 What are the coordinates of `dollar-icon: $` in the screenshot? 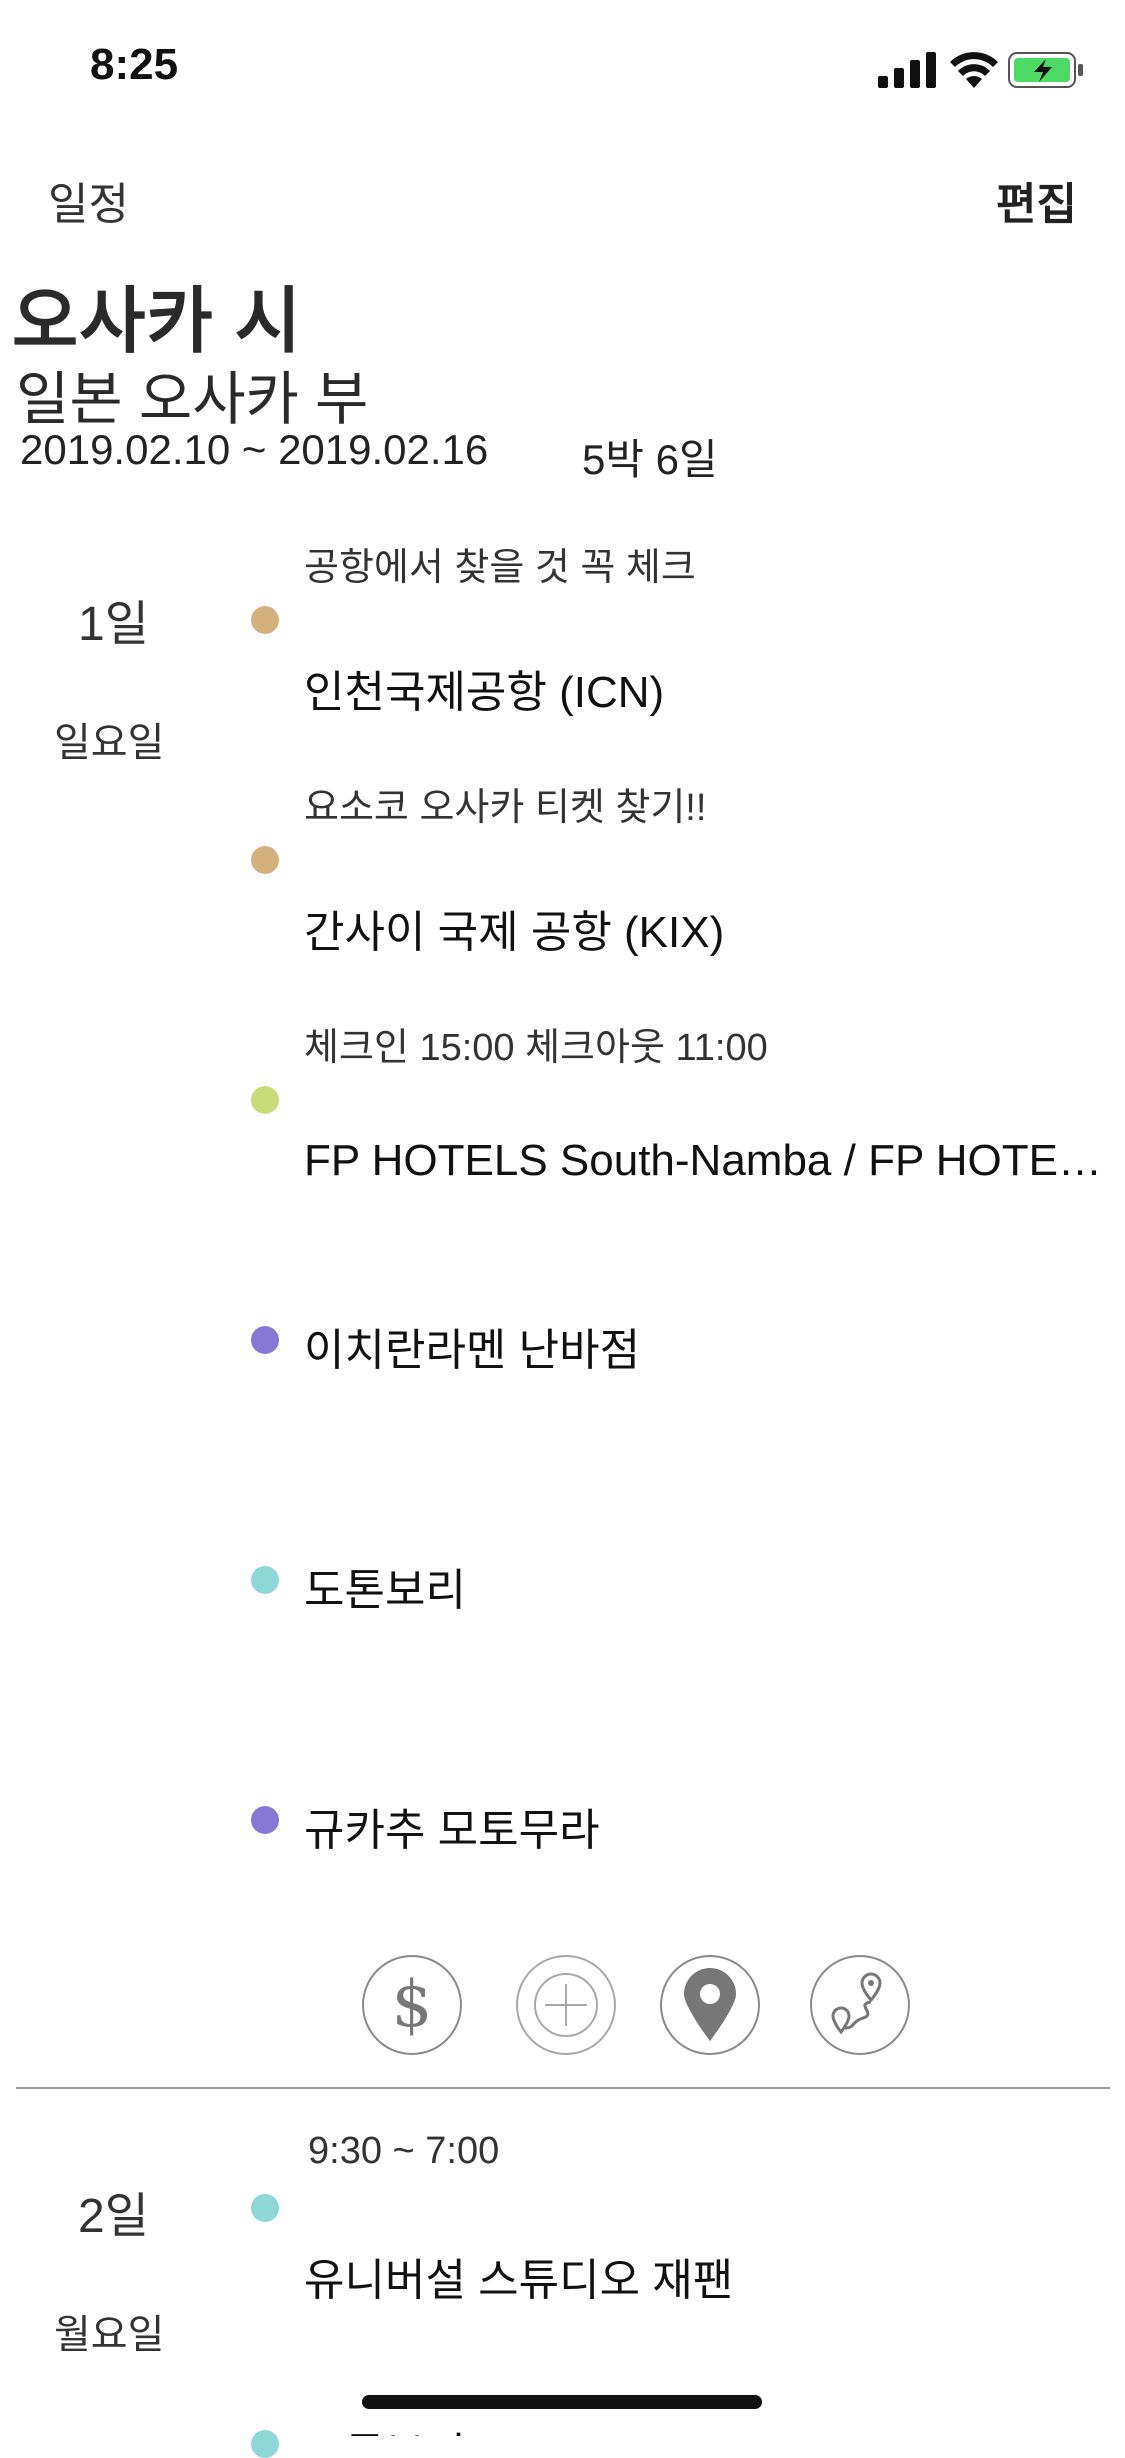 It's located at (412, 2005).